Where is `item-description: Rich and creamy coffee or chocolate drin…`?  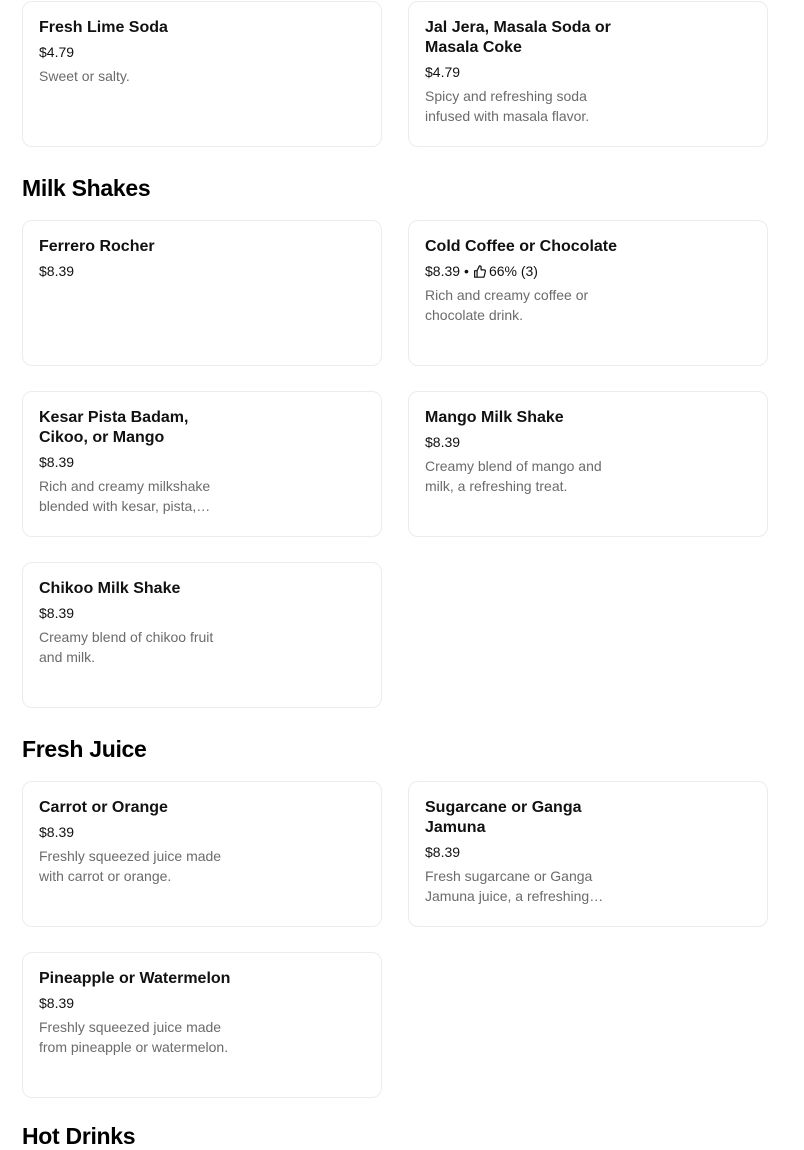
item-description: Rich and creamy coffee or chocolate drin… is located at coordinates (507, 305).